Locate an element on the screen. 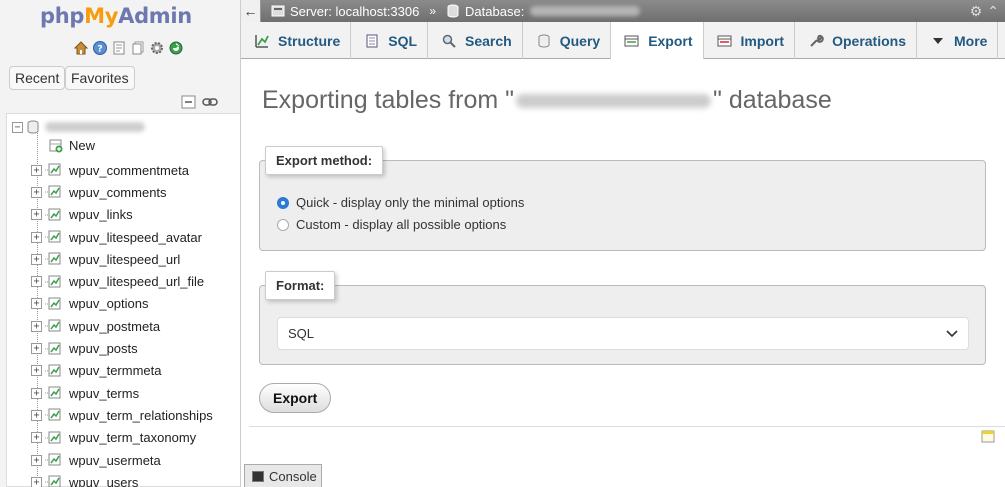 This screenshot has height=487, width=1005. logo-admin: Admin is located at coordinates (155, 16).